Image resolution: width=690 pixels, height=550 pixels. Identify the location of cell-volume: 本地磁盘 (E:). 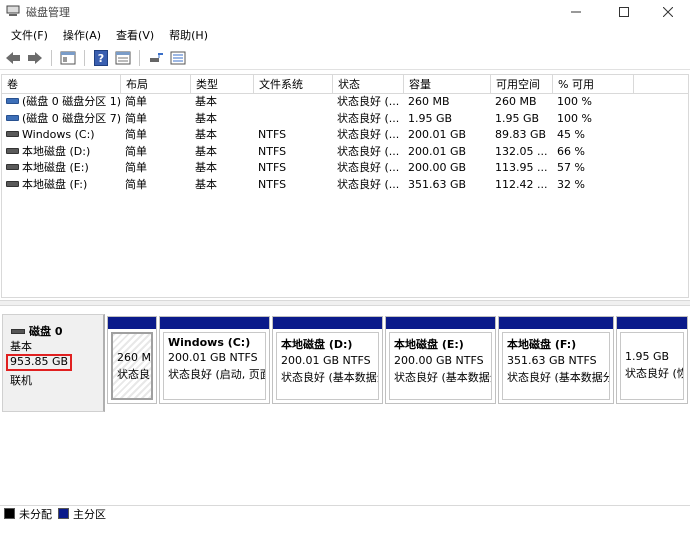
(61, 168).